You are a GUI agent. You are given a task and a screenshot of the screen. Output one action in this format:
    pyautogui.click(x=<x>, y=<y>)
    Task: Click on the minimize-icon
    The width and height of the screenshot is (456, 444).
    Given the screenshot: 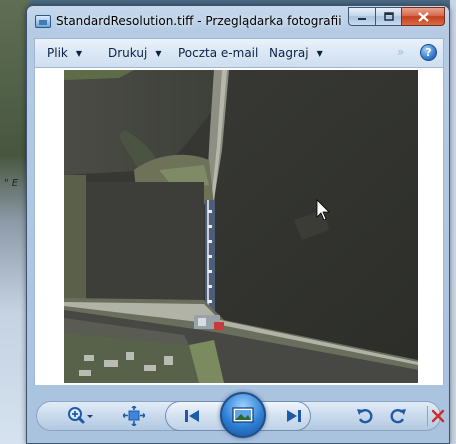 What is the action you would take?
    pyautogui.click(x=362, y=18)
    